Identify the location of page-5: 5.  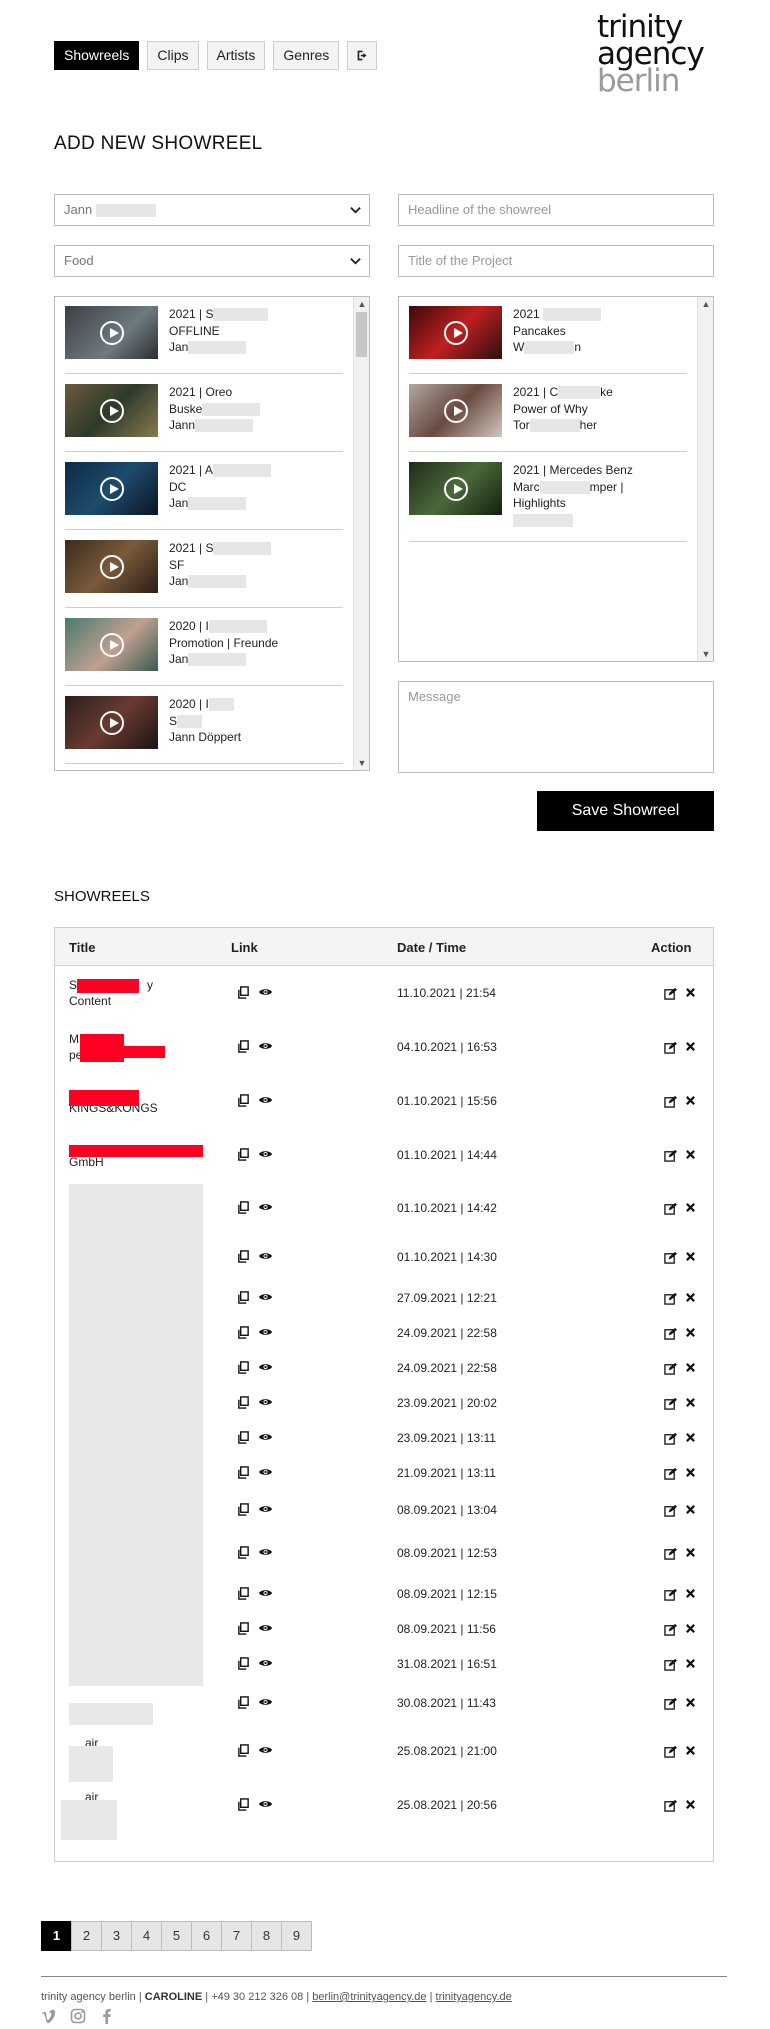
(176, 1936).